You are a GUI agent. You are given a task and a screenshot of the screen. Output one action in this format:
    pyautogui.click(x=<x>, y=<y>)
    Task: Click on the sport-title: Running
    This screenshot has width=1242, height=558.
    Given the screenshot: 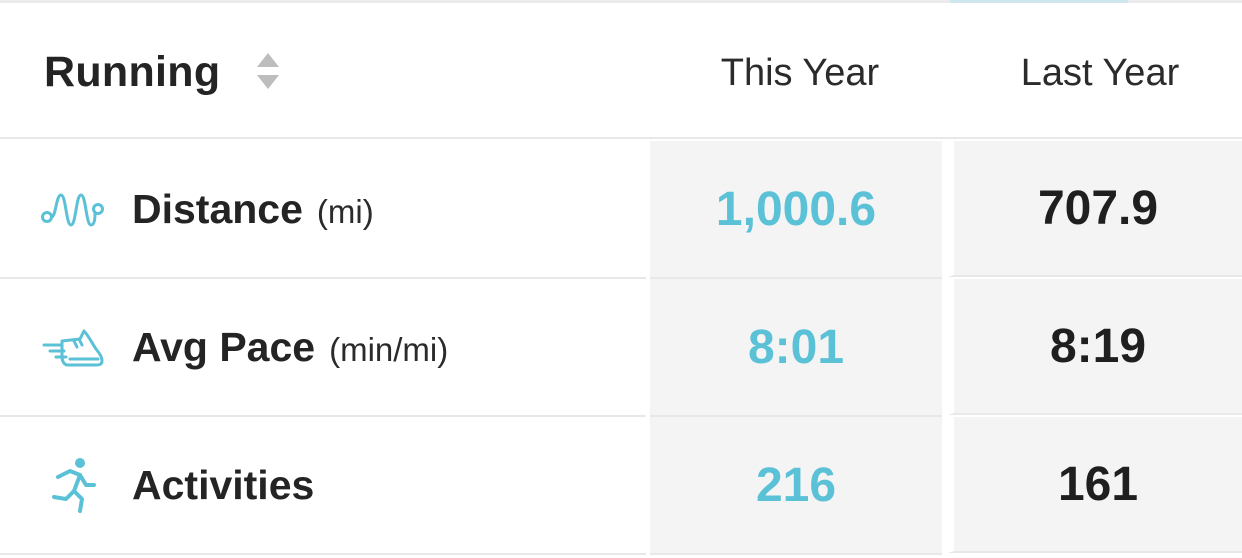 What is the action you would take?
    pyautogui.click(x=132, y=72)
    